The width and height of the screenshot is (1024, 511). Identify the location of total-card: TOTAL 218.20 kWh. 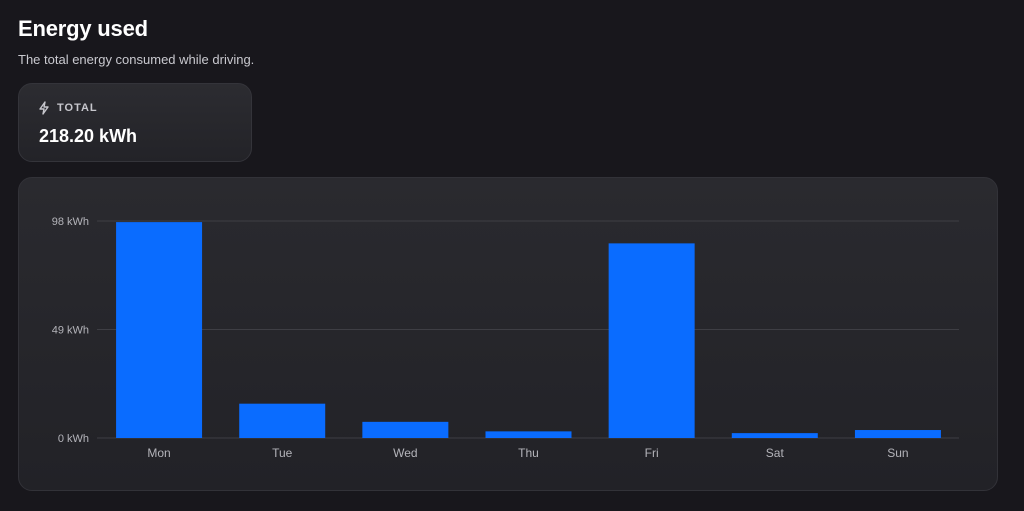
(135, 122).